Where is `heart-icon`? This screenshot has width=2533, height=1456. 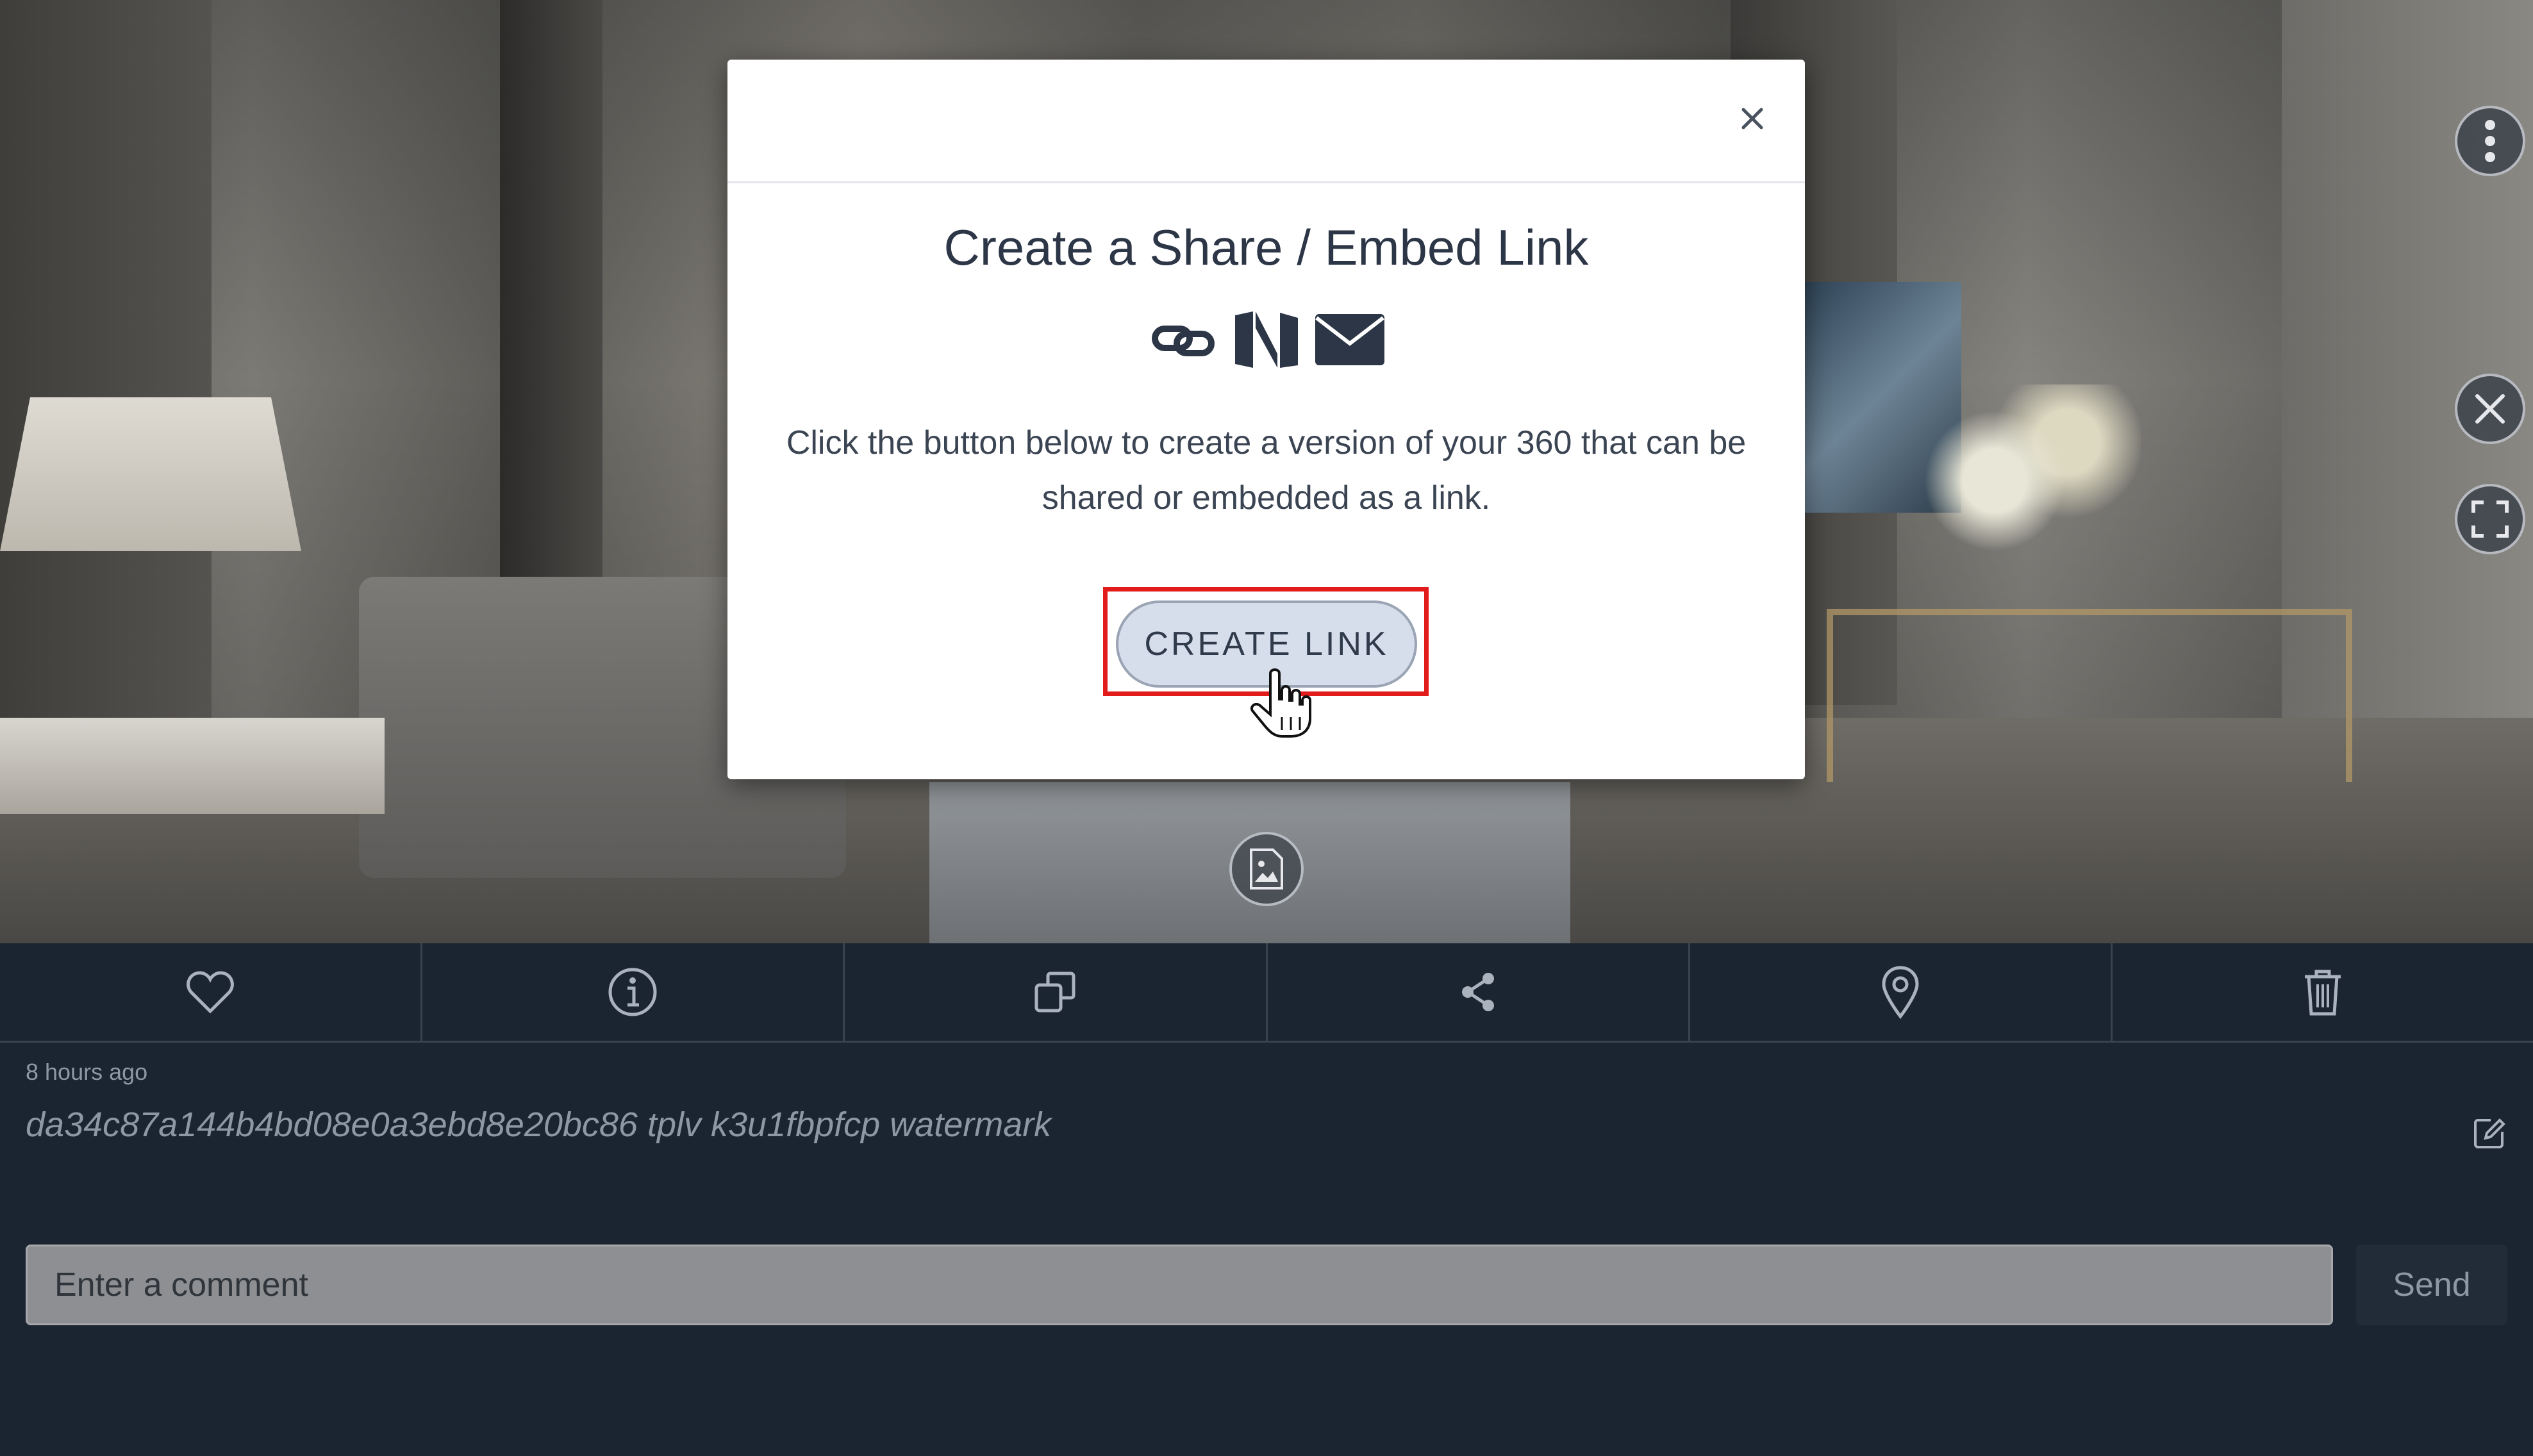
heart-icon is located at coordinates (210, 992).